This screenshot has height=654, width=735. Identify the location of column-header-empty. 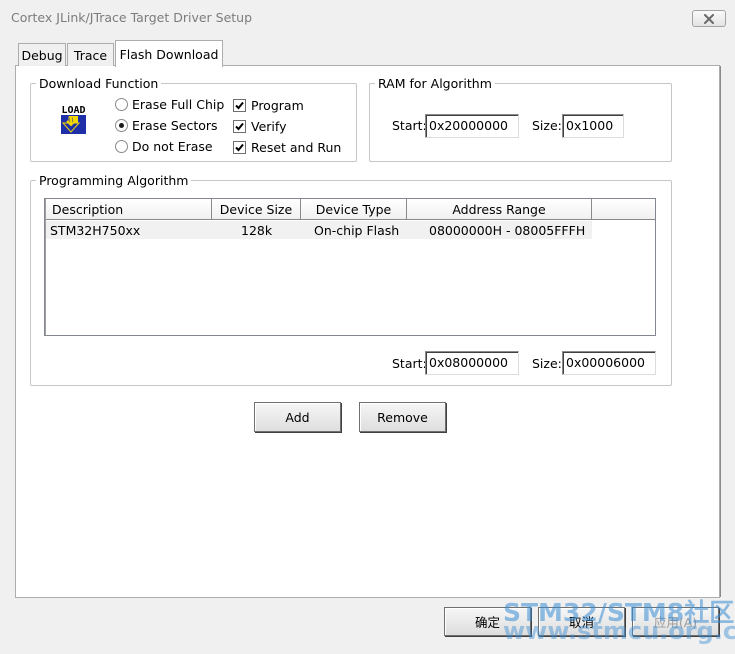
(623, 209).